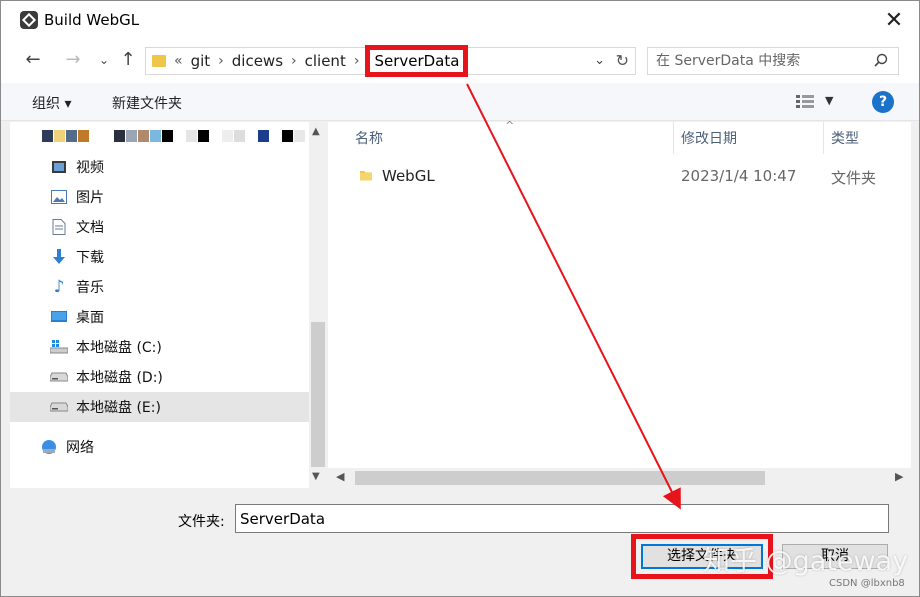  Describe the element at coordinates (622, 60) in the screenshot. I see `refresh-icon: ↻` at that location.